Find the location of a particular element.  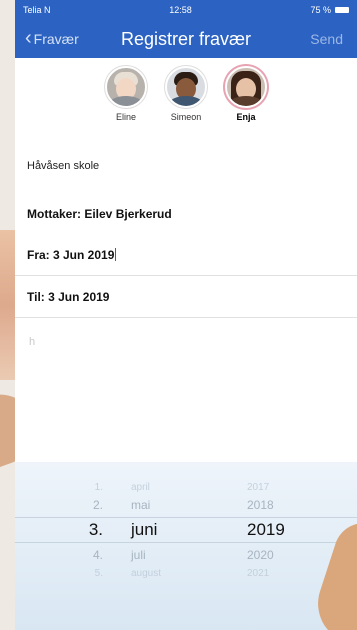

picker-month: juli is located at coordinates (138, 555).